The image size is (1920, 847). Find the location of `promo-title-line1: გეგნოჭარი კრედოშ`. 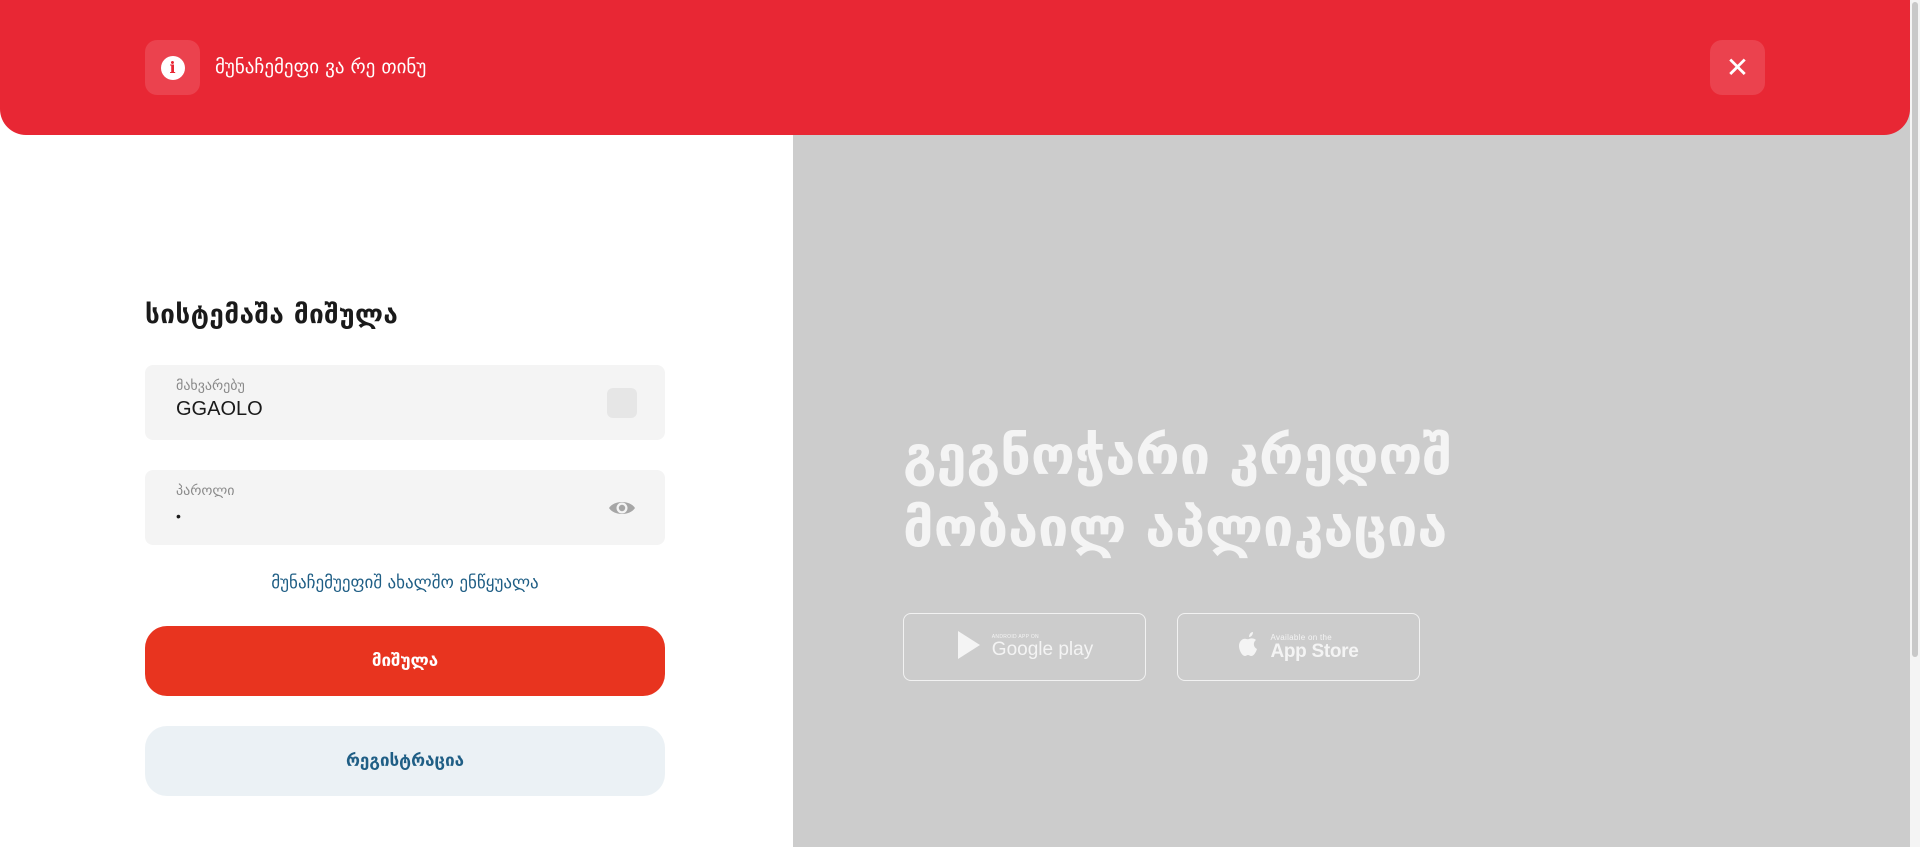

promo-title-line1: გეგნოჭარი კრედოშ is located at coordinates (1178, 455).